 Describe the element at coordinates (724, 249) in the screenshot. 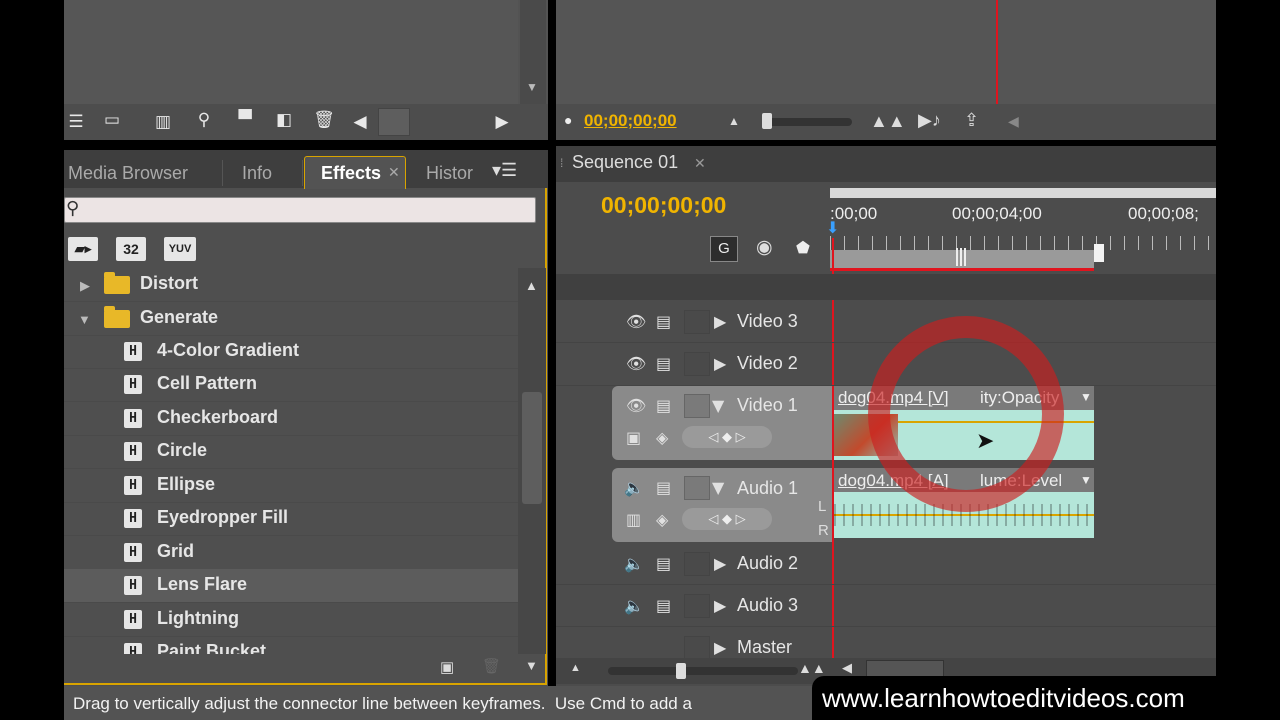

I see `snap-icon: G` at that location.